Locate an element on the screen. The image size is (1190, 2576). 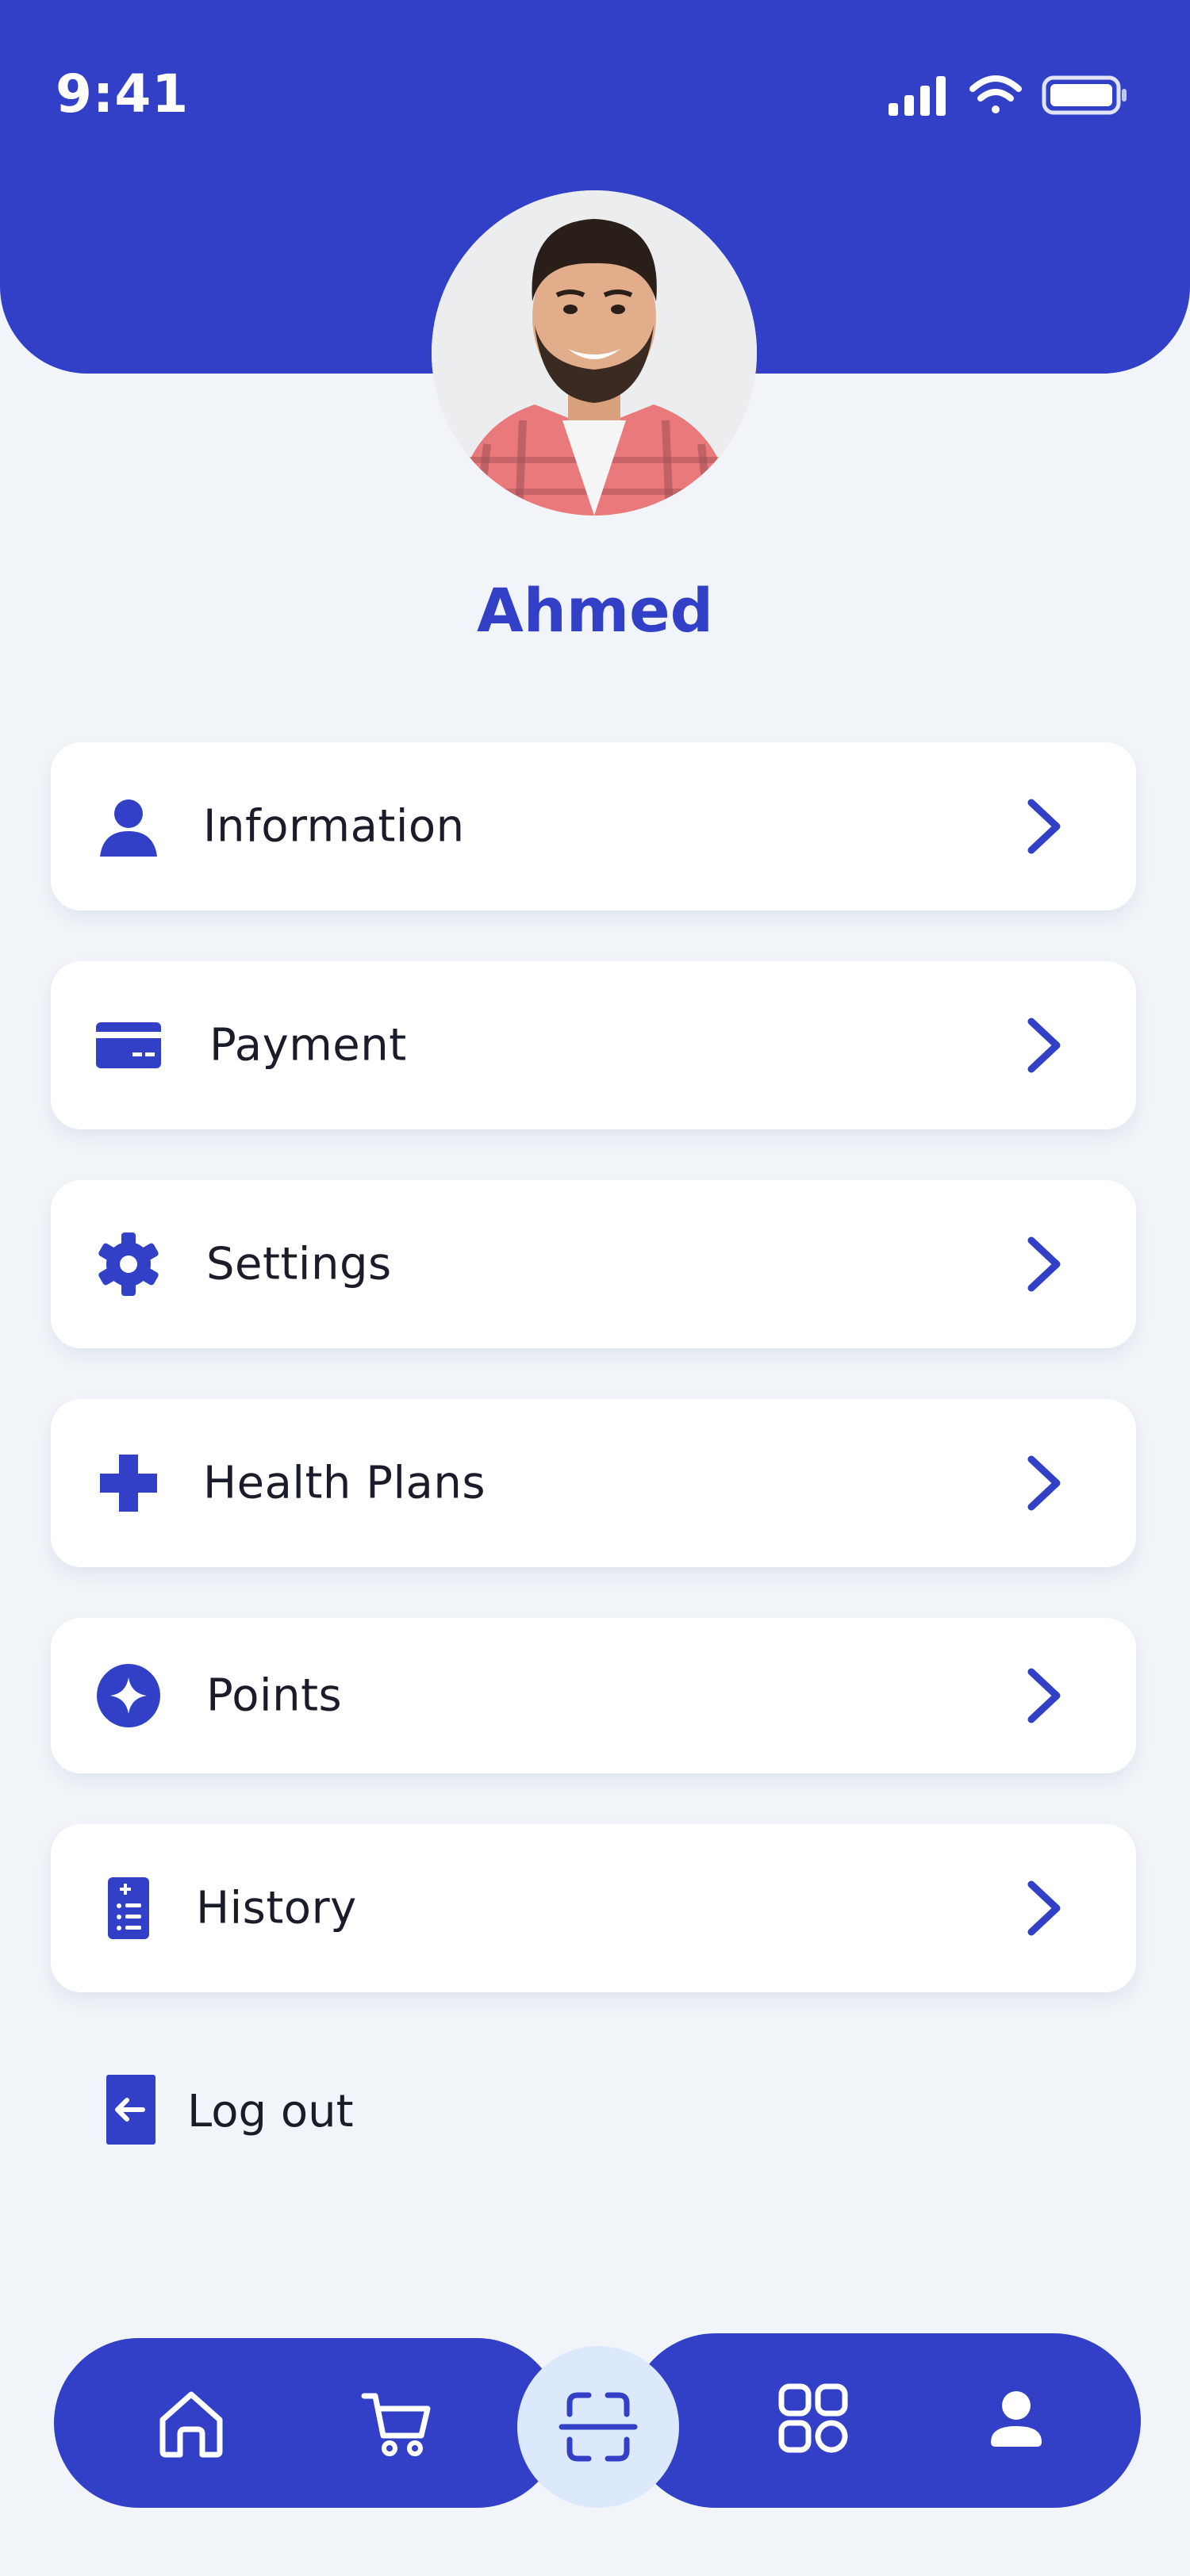
battery-icon is located at coordinates (1084, 95).